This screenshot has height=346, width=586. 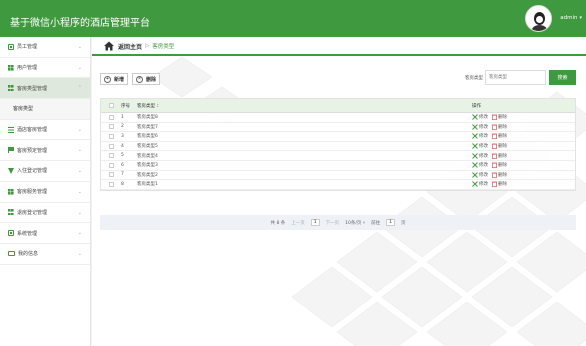 What do you see at coordinates (147, 166) in the screenshot?
I see `row-room-type: 客房类型3` at bounding box center [147, 166].